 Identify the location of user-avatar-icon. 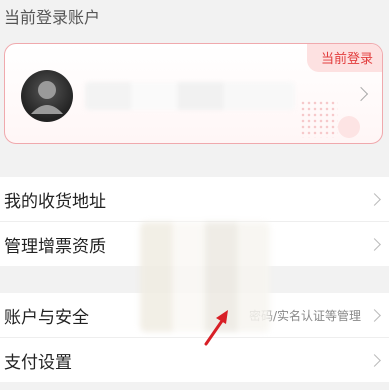
(47, 97).